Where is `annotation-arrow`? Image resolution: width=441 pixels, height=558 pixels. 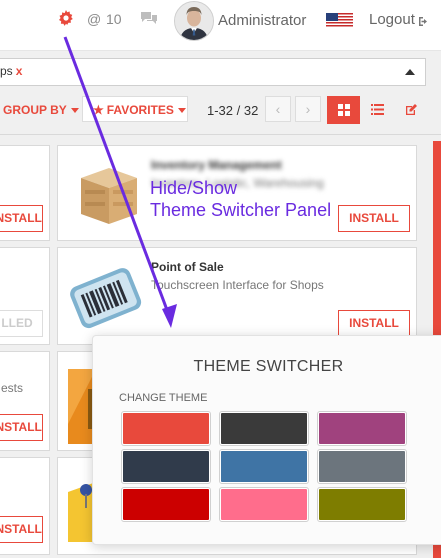
annotation-arrow is located at coordinates (120, 182).